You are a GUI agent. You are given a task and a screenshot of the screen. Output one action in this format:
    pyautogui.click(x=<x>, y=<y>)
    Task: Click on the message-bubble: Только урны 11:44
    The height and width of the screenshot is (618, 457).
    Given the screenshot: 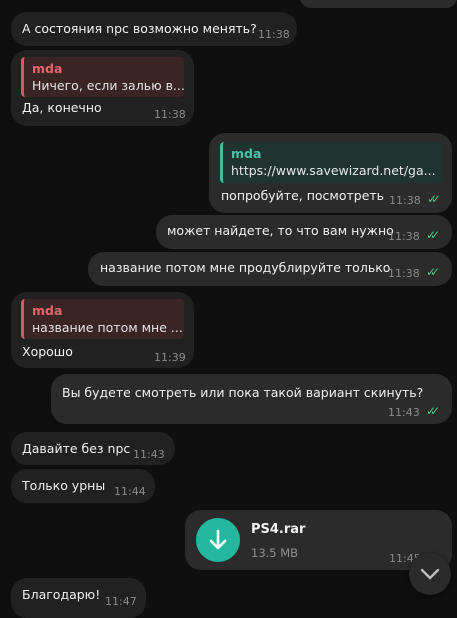 What is the action you would take?
    pyautogui.click(x=83, y=486)
    